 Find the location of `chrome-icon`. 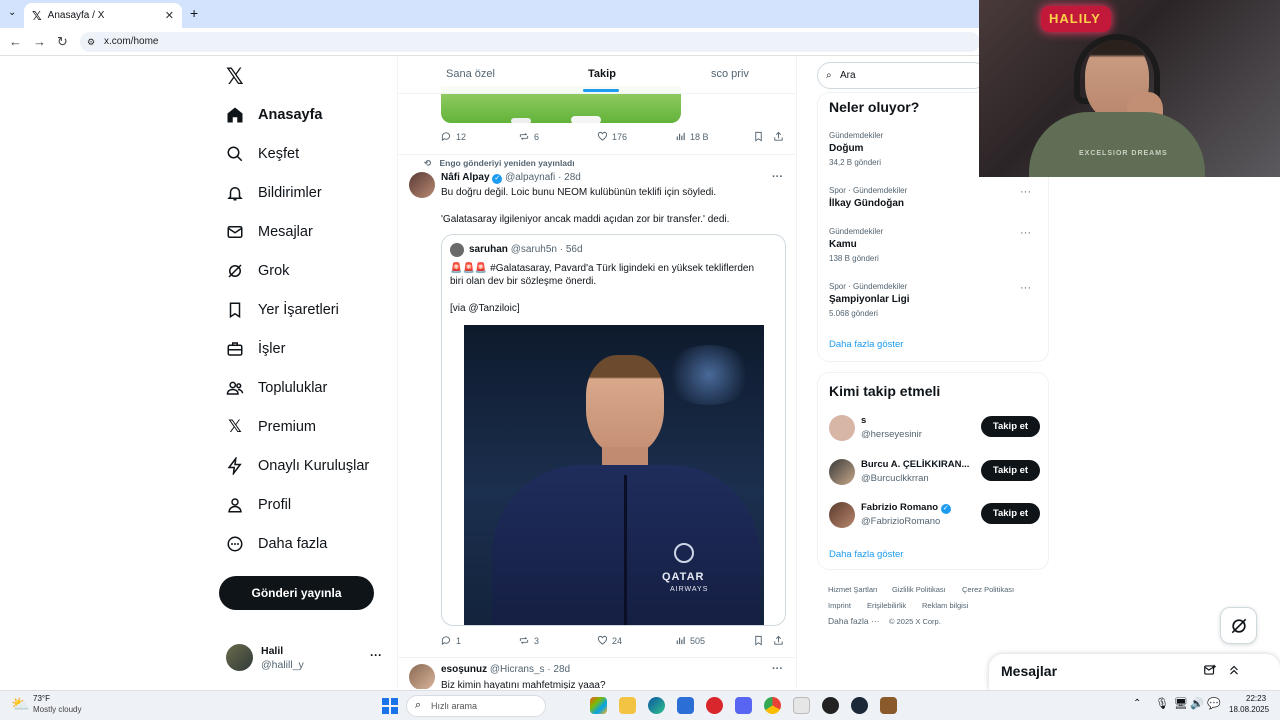

chrome-icon is located at coordinates (772, 705).